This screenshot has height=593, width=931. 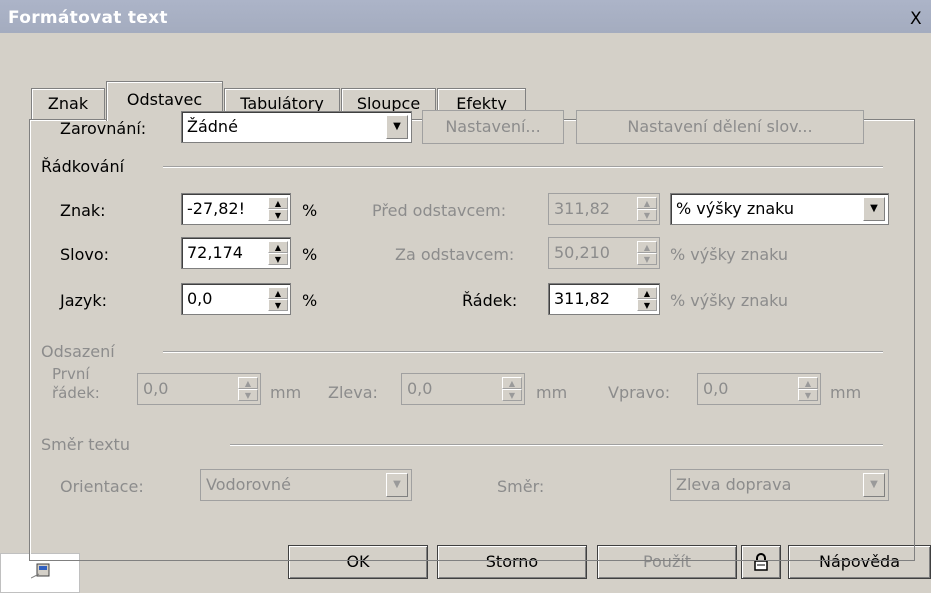 I want to click on first-line-indent-value: 0,0, so click(x=156, y=388).